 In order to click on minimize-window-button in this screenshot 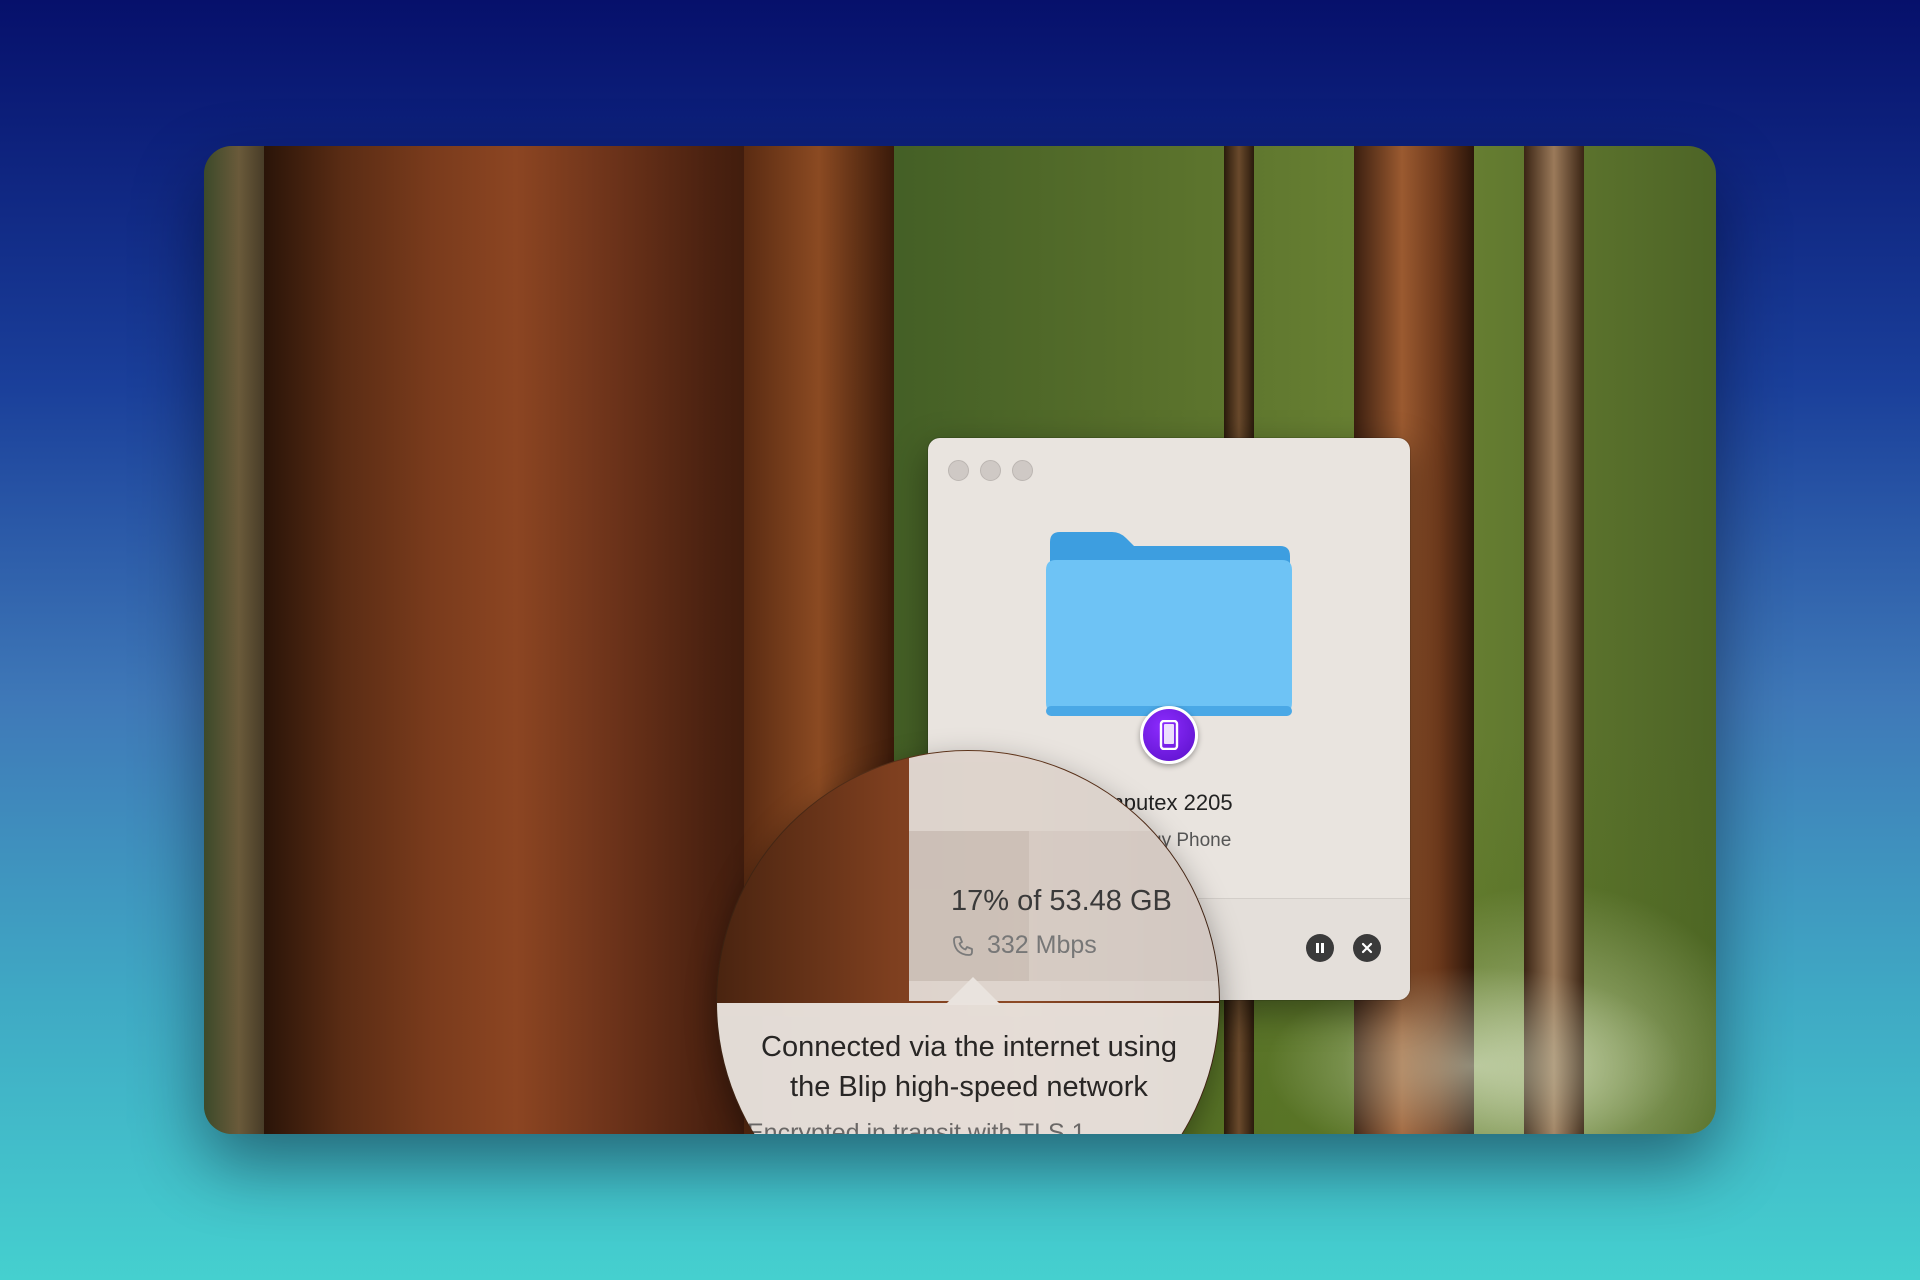, I will do `click(990, 470)`.